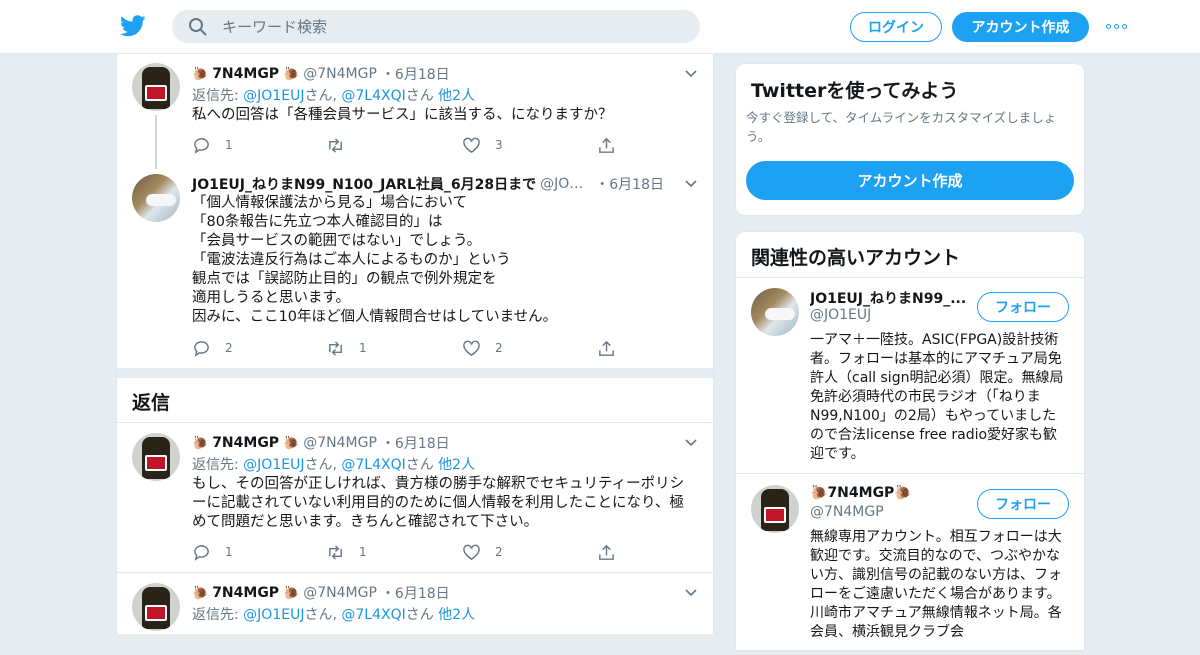 The image size is (1200, 655). I want to click on twitter-logo-icon, so click(133, 26).